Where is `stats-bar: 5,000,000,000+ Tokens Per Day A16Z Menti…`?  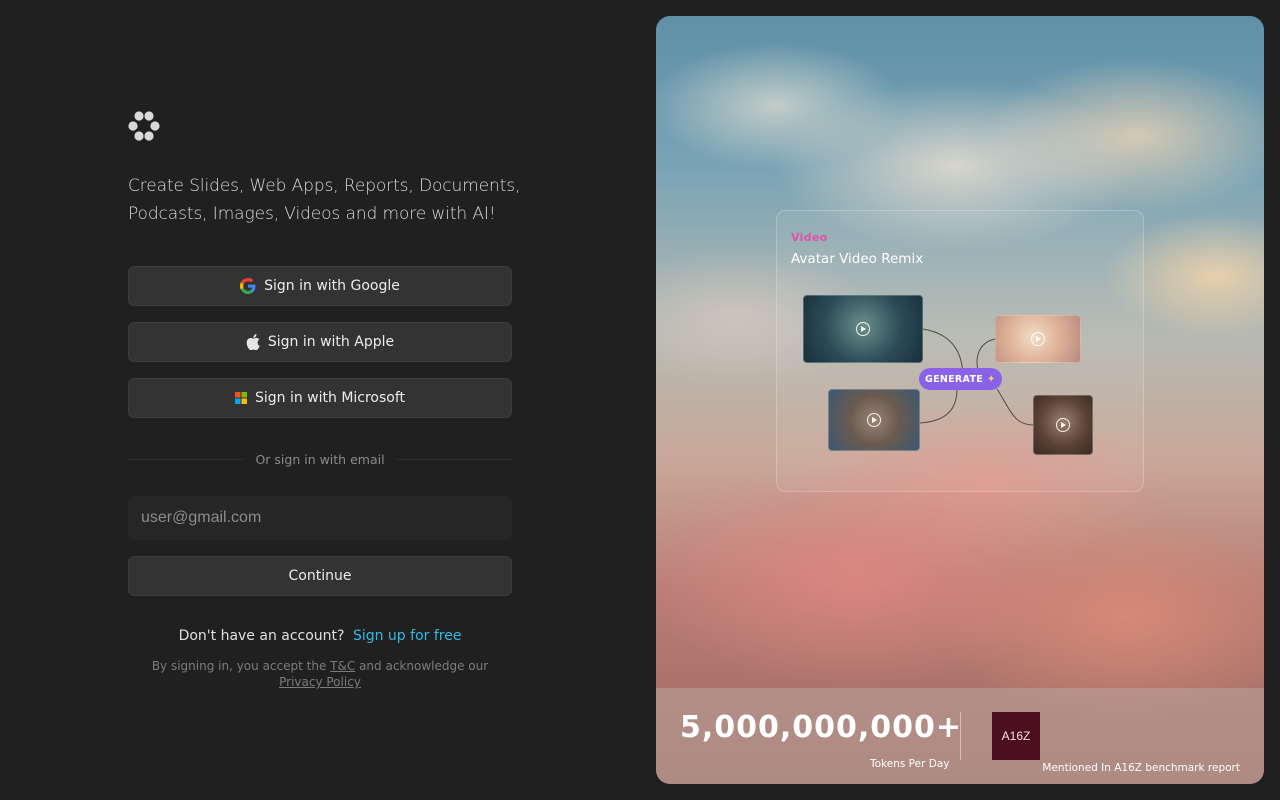
stats-bar: 5,000,000,000+ Tokens Per Day A16Z Menti… is located at coordinates (960, 736).